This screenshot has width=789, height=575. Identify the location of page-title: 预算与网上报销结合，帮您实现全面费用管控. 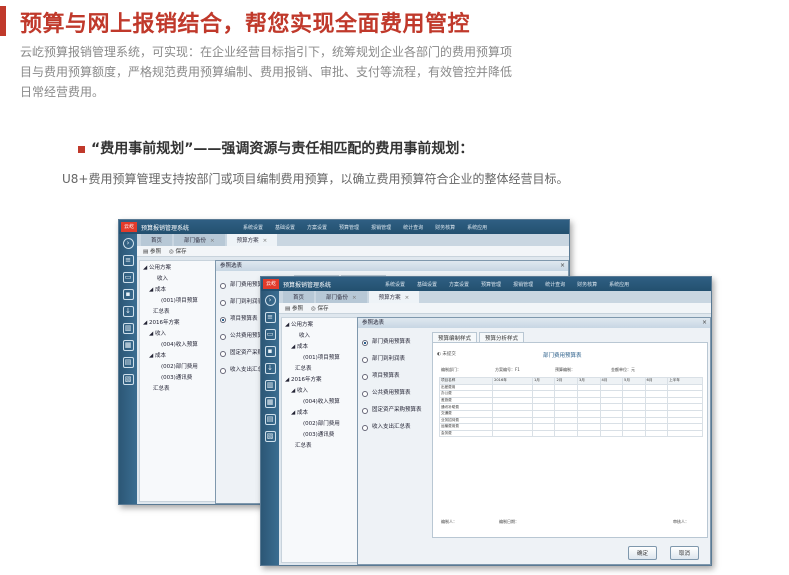
(245, 24).